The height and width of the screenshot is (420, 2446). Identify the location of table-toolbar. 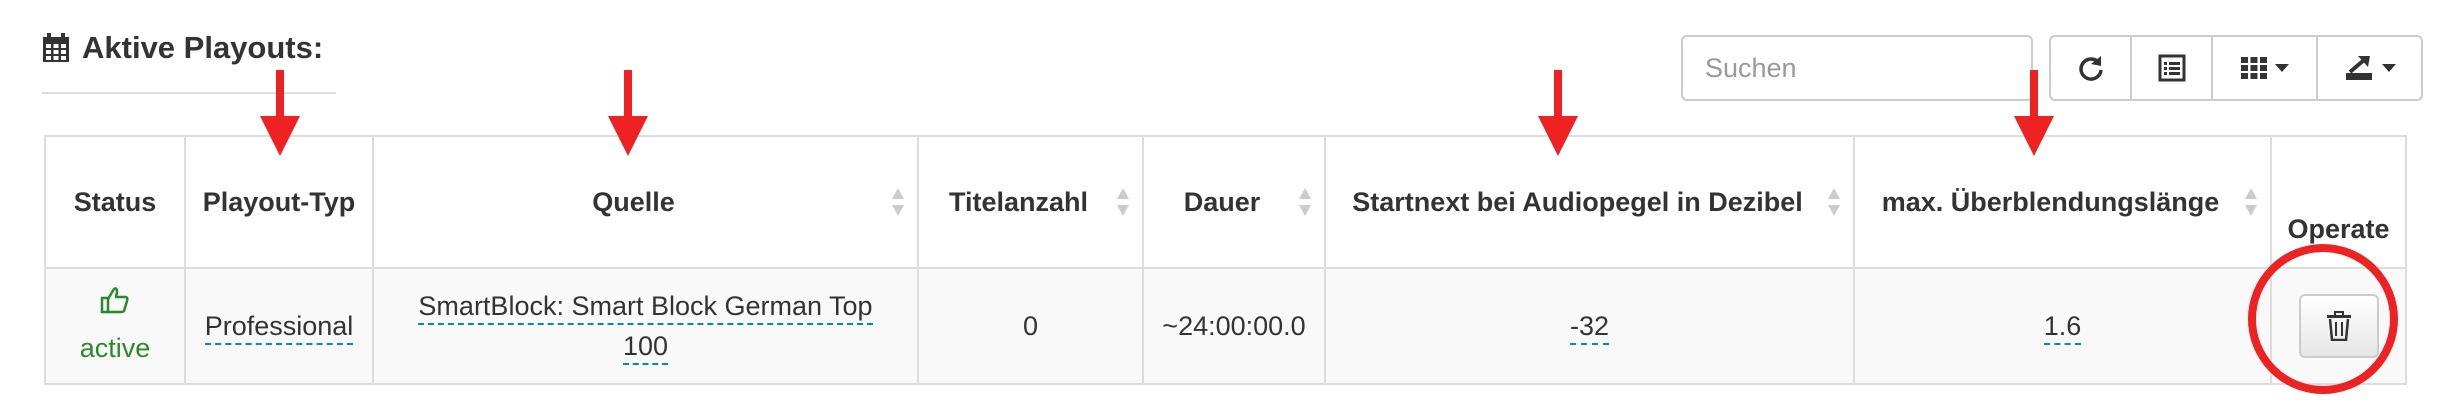
(2236, 68).